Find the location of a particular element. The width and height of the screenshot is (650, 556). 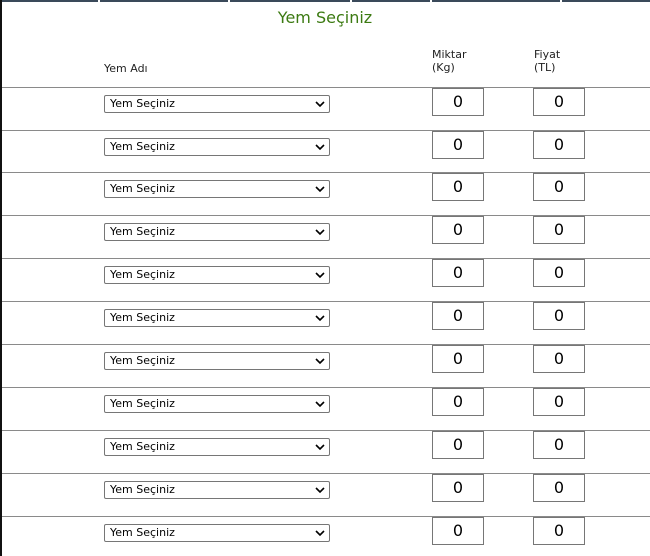

column-header-price-unit: (TL) is located at coordinates (545, 67).